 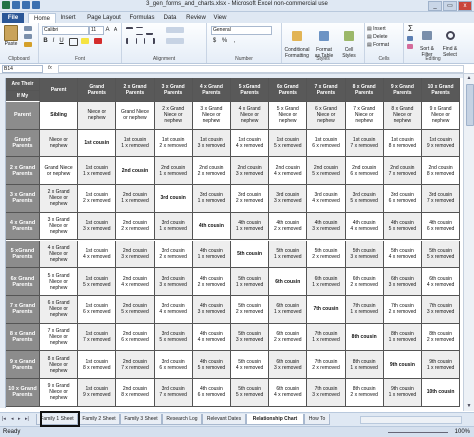 I want to click on table-cell: 1st cousin 5 x removed, so click(x=288, y=143).